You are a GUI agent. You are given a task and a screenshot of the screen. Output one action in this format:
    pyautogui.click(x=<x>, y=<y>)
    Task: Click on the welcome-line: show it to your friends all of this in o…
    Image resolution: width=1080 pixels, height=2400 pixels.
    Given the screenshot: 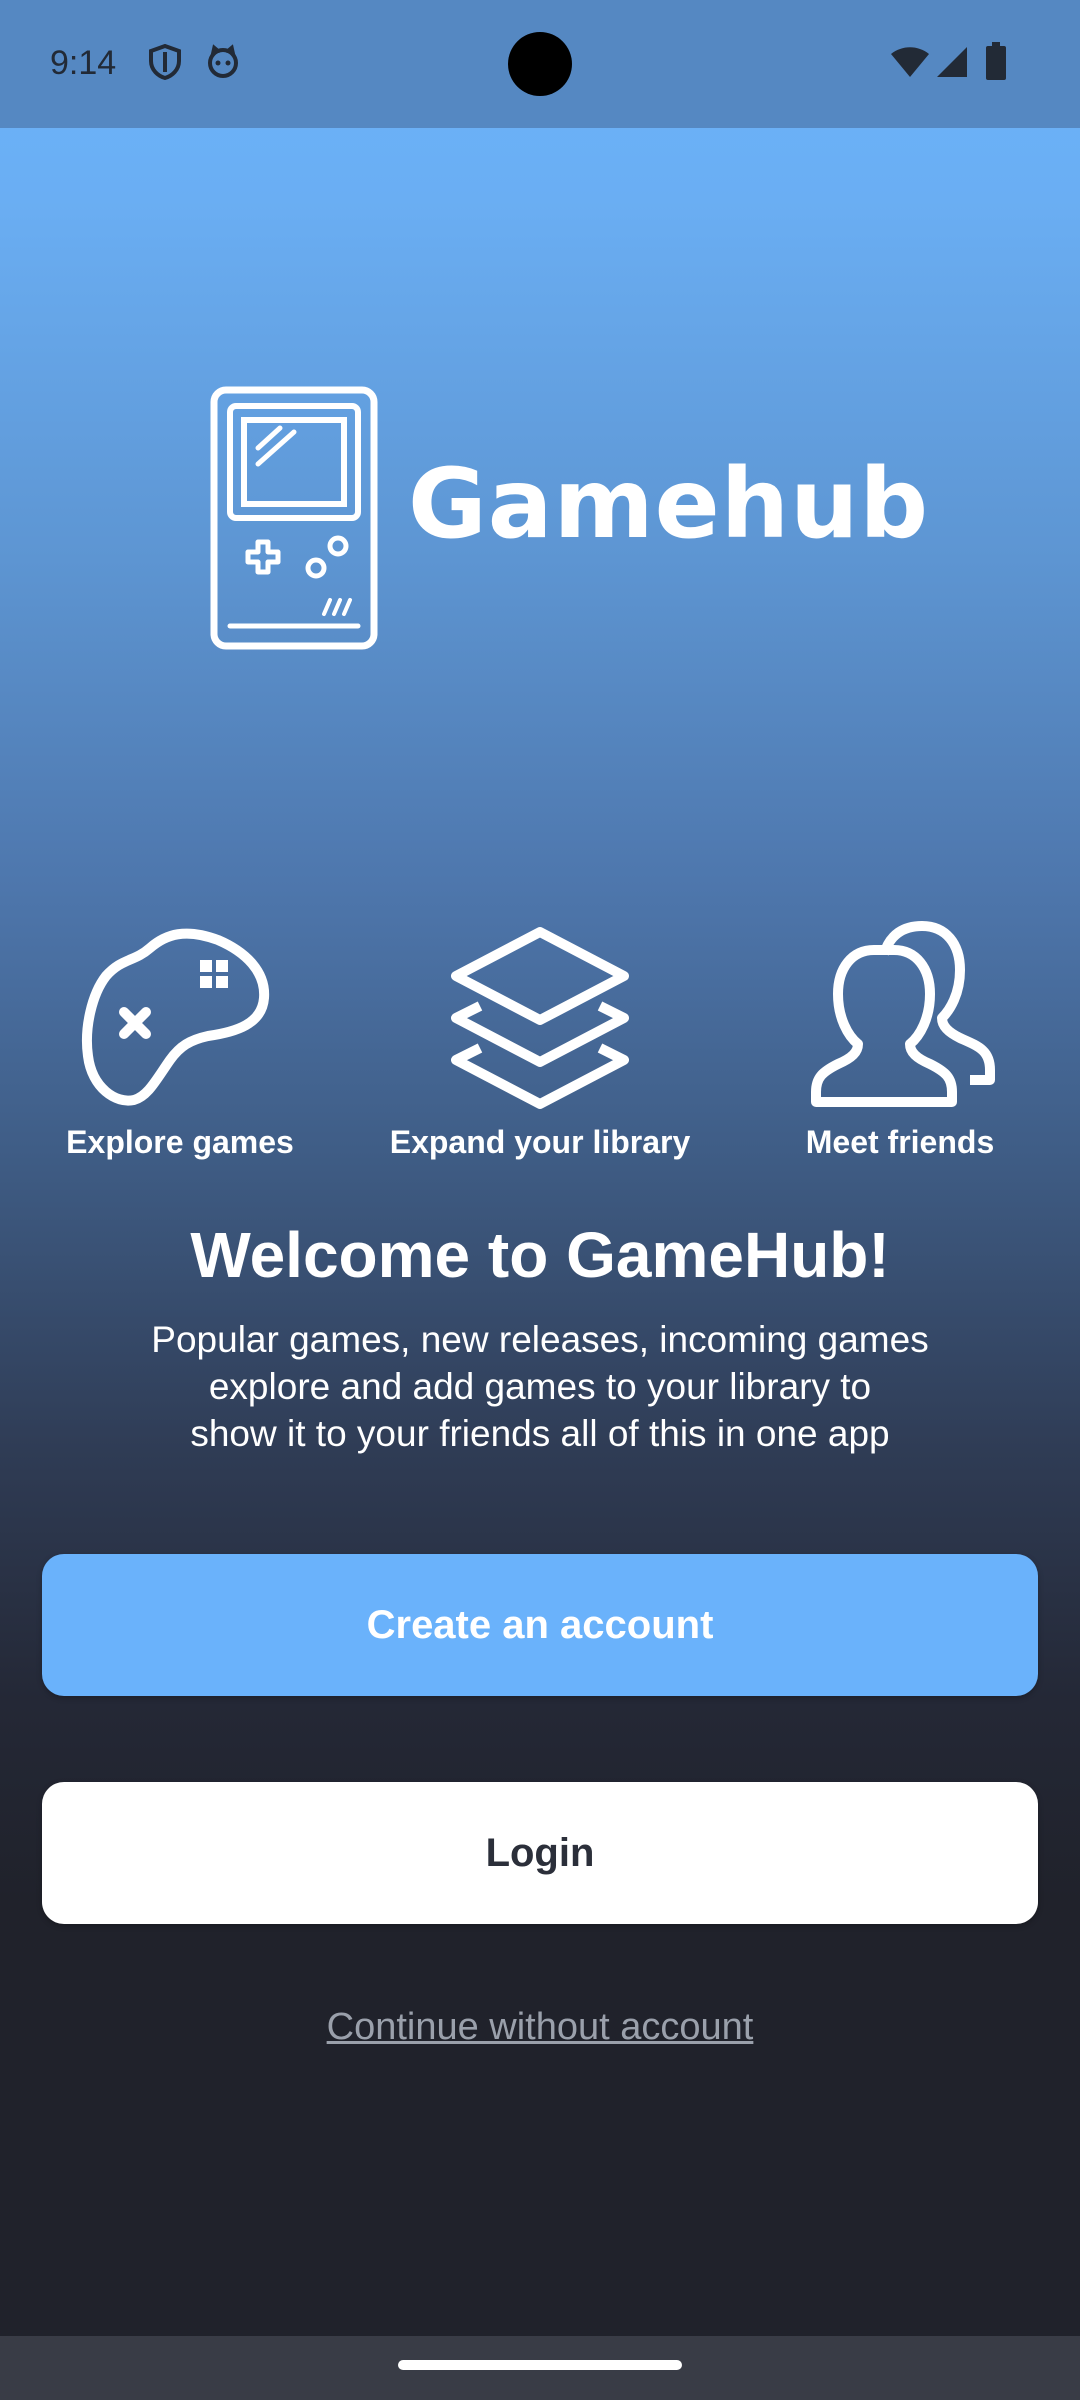 What is the action you would take?
    pyautogui.click(x=540, y=1433)
    